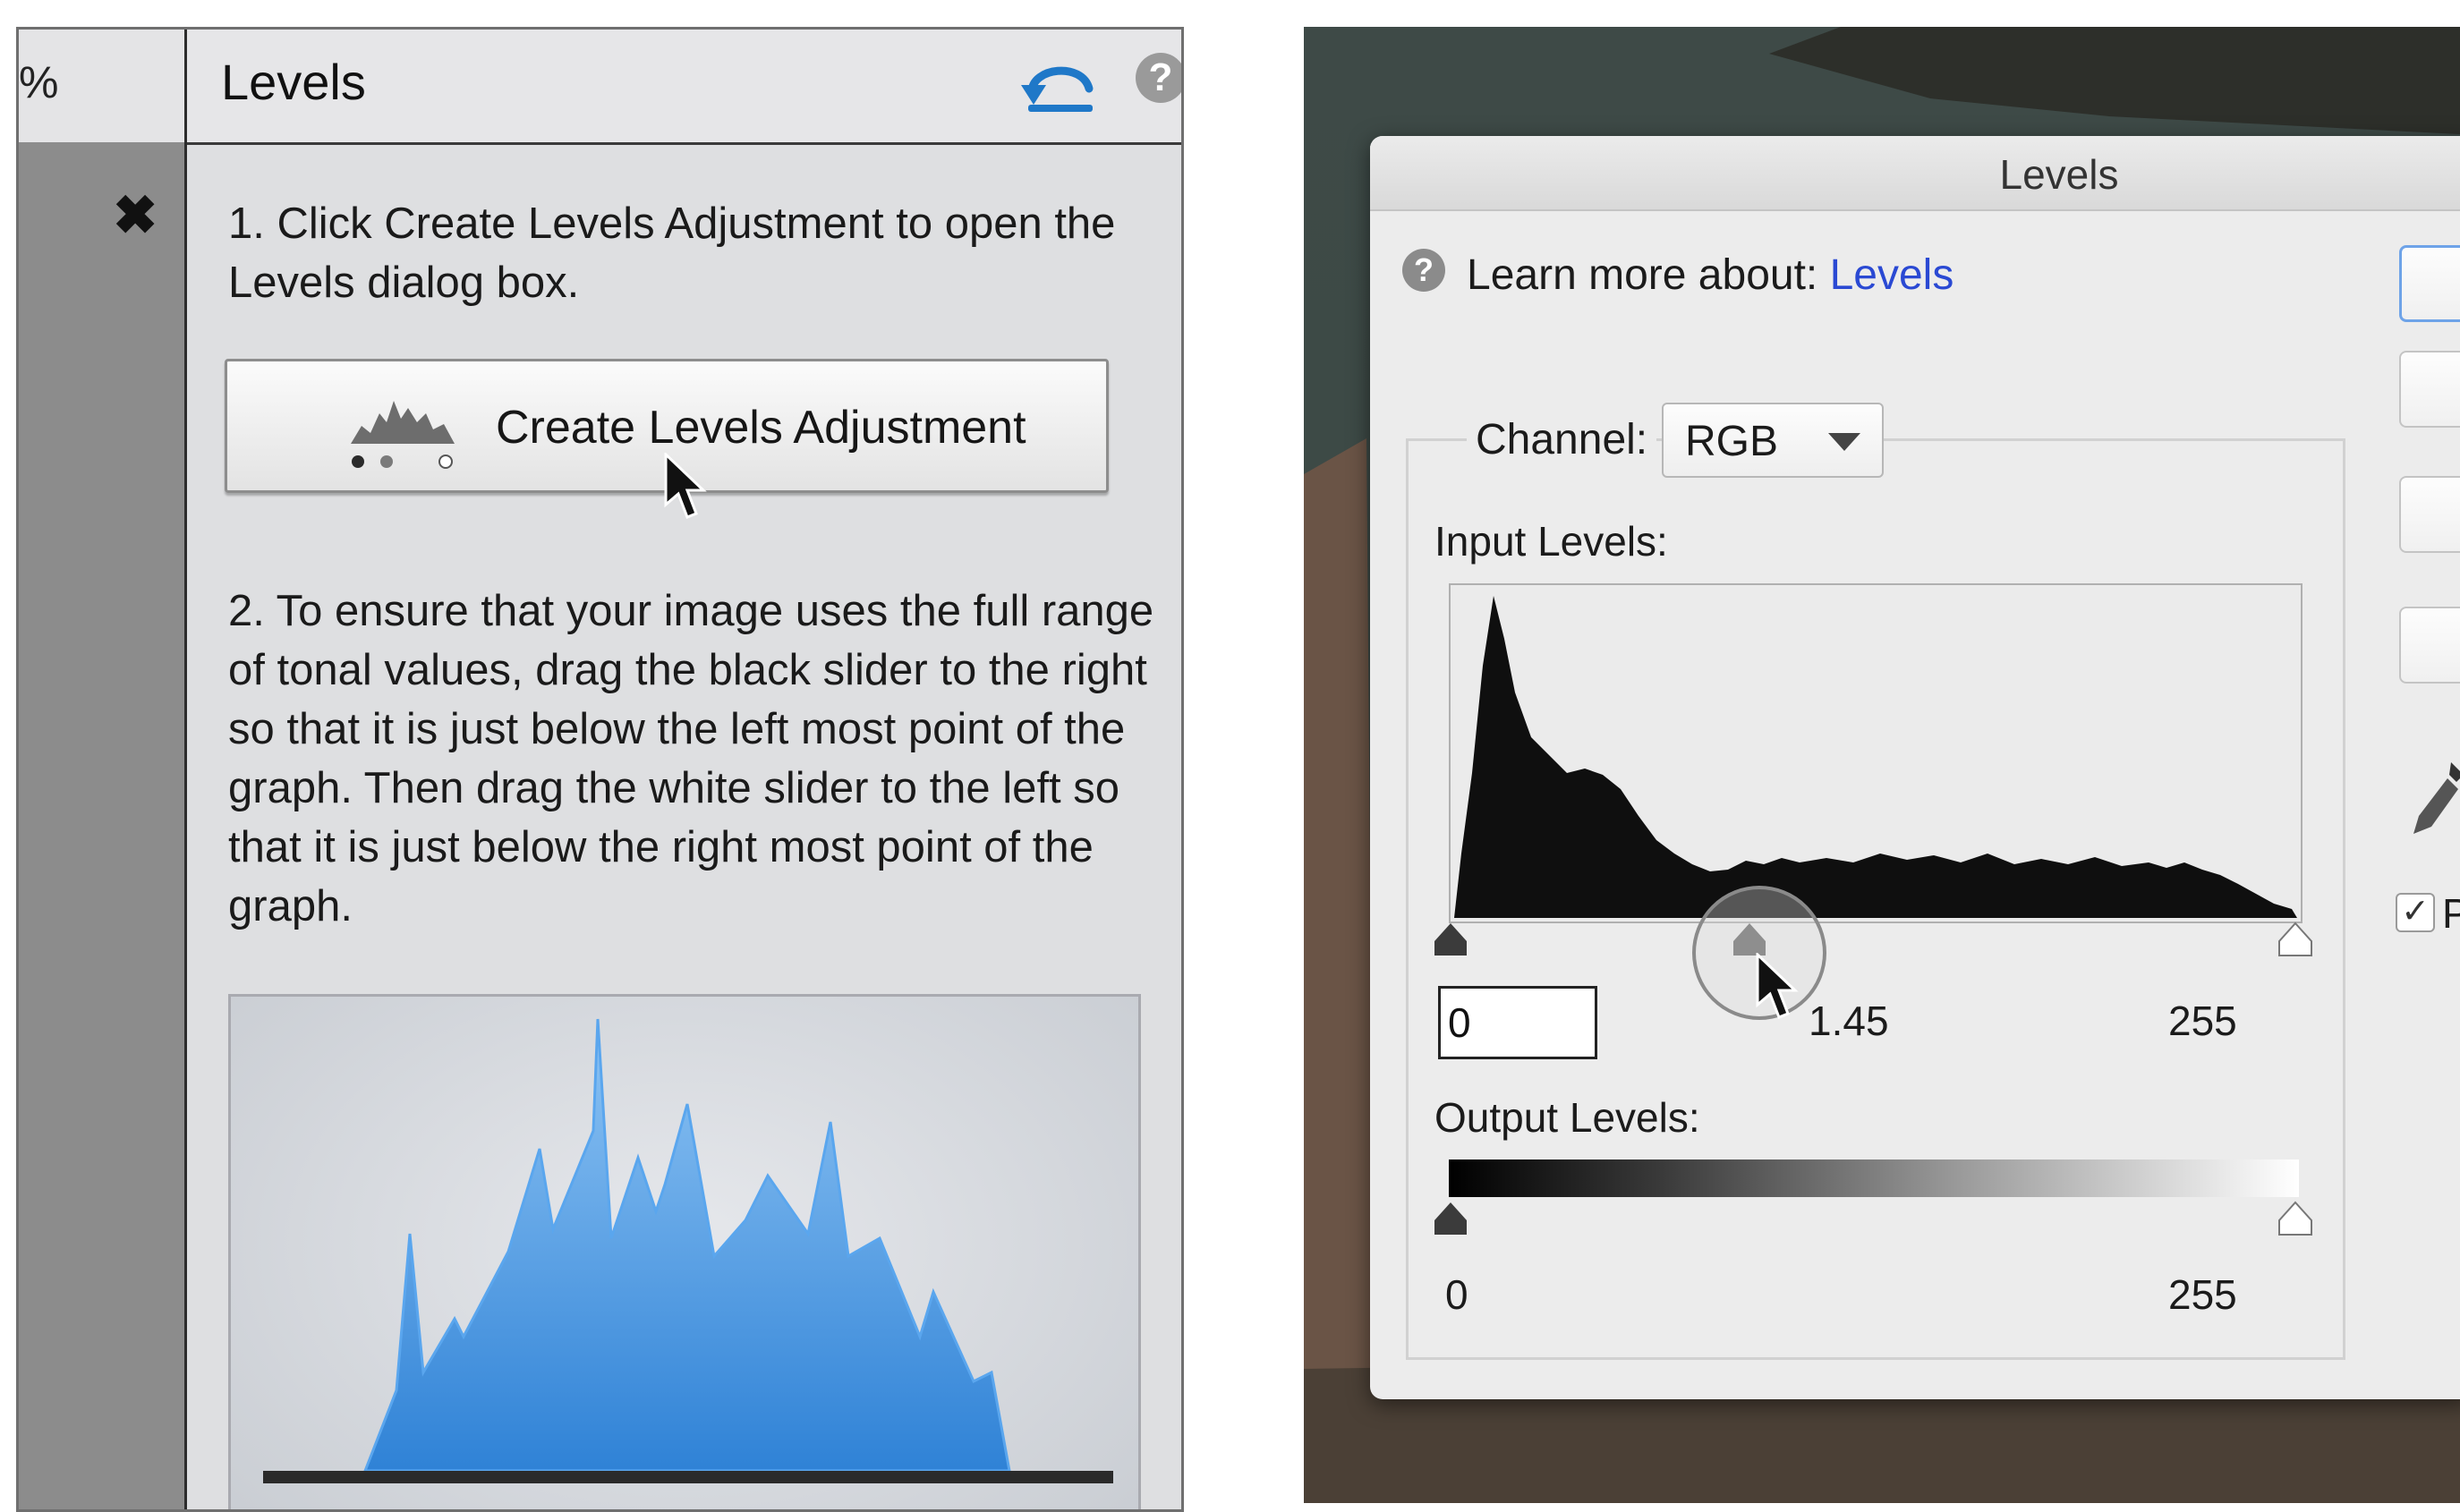 The image size is (2460, 1512). What do you see at coordinates (1456, 1294) in the screenshot?
I see `output-black-value: 0` at bounding box center [1456, 1294].